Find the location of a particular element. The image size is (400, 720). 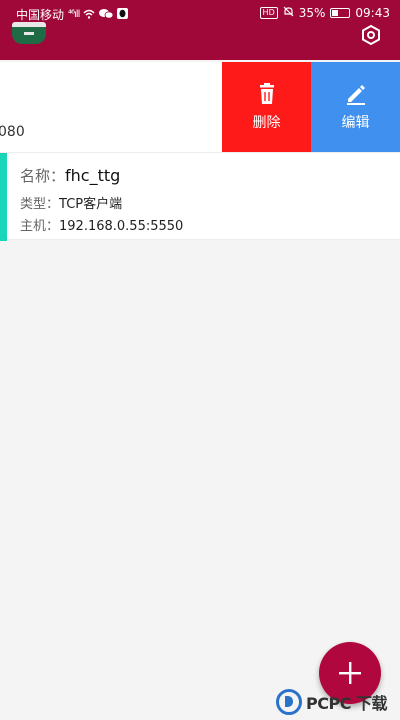

connection-type-row: 类型：TCP客户端 is located at coordinates (71, 202).